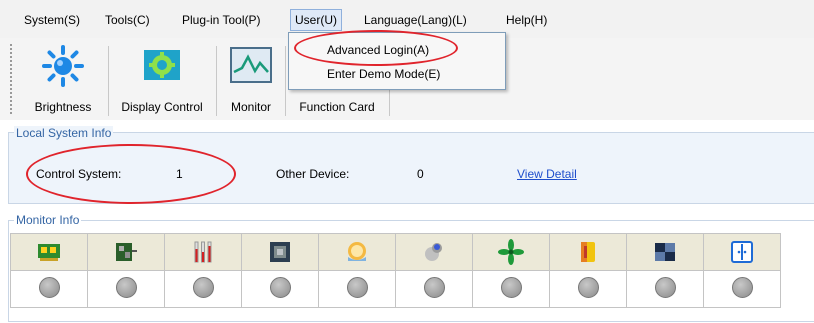 The width and height of the screenshot is (814, 323). What do you see at coordinates (313, 174) in the screenshot?
I see `other-device-label: Other Device:` at bounding box center [313, 174].